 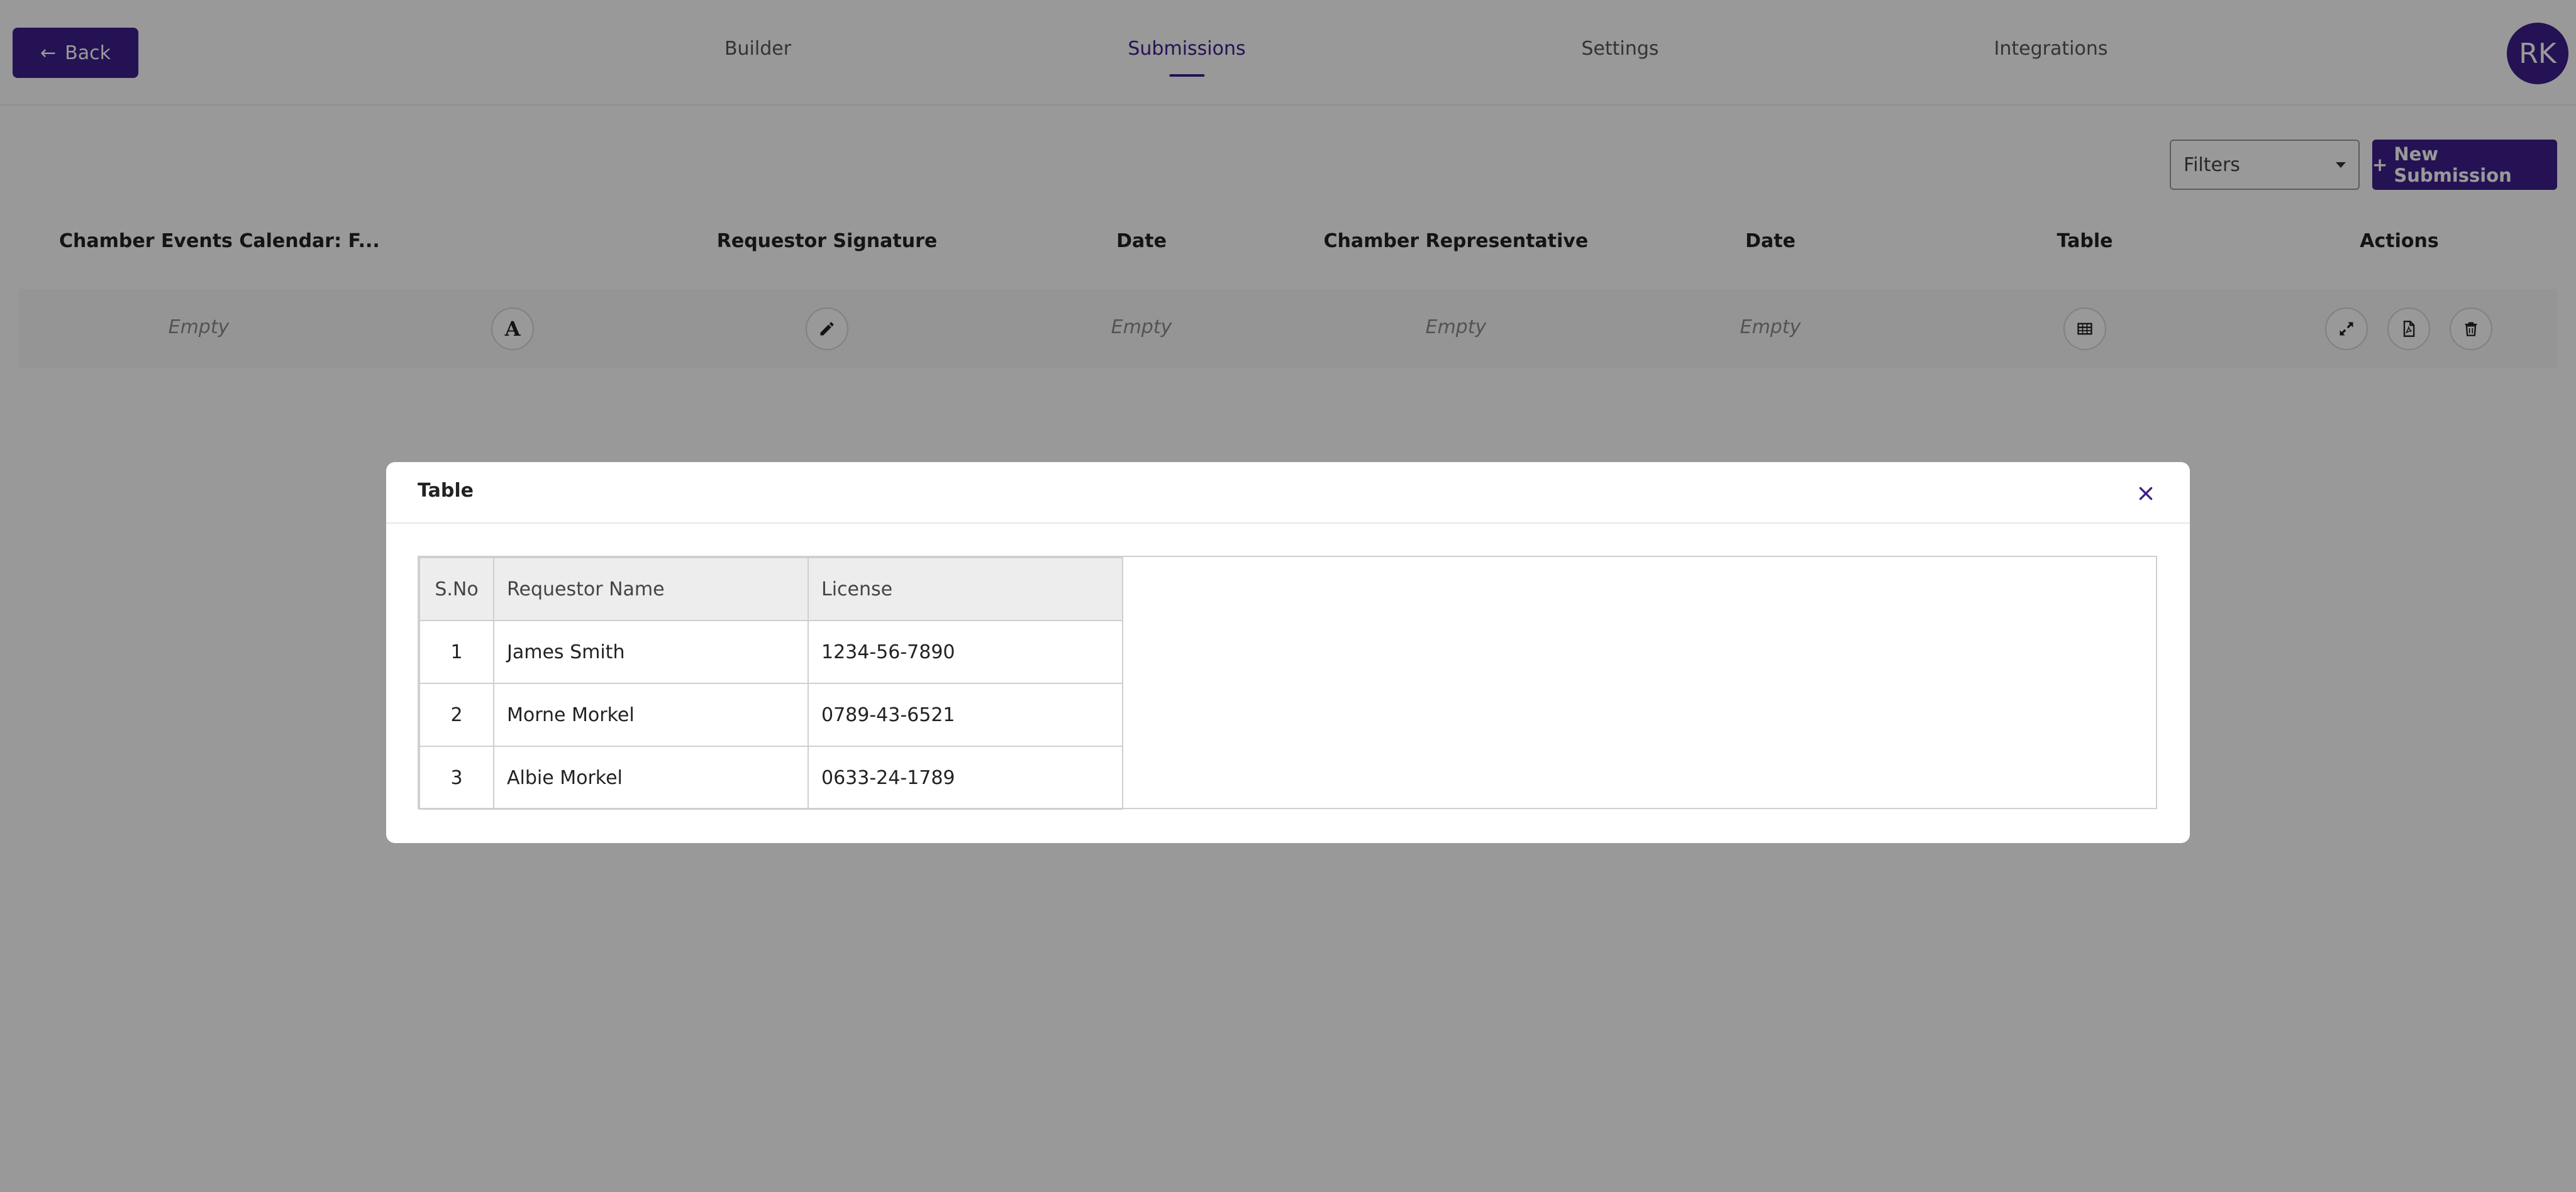 I want to click on table-row: 2 Morne Morkel 0789-43-6521, so click(x=771, y=715).